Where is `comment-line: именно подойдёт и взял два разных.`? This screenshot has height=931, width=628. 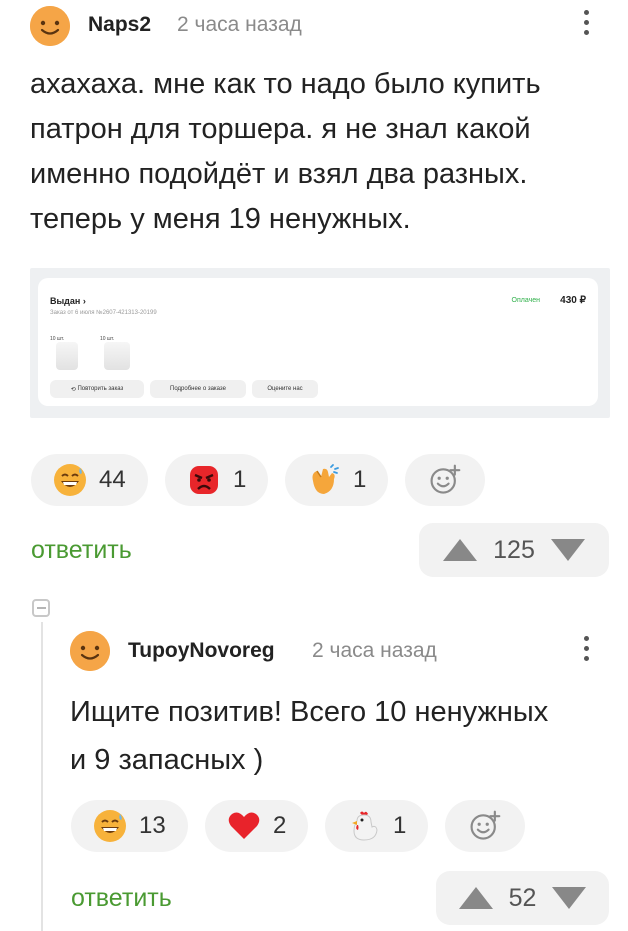 comment-line: именно подойдёт и взял два разных. is located at coordinates (279, 174).